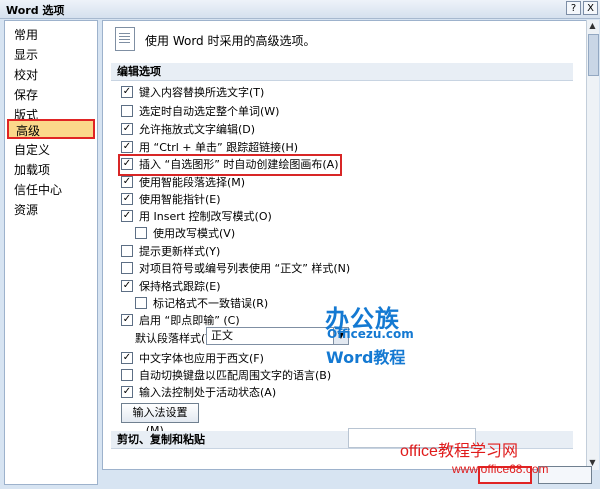 This screenshot has height=489, width=600. Describe the element at coordinates (342, 72) in the screenshot. I see `section-editing-options: 编辑选项` at that location.